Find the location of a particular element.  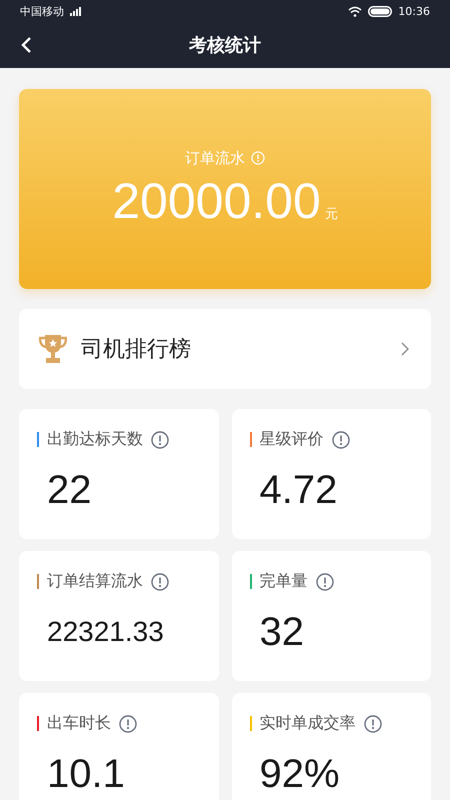

revenue-label: 订单流水 is located at coordinates (215, 158).